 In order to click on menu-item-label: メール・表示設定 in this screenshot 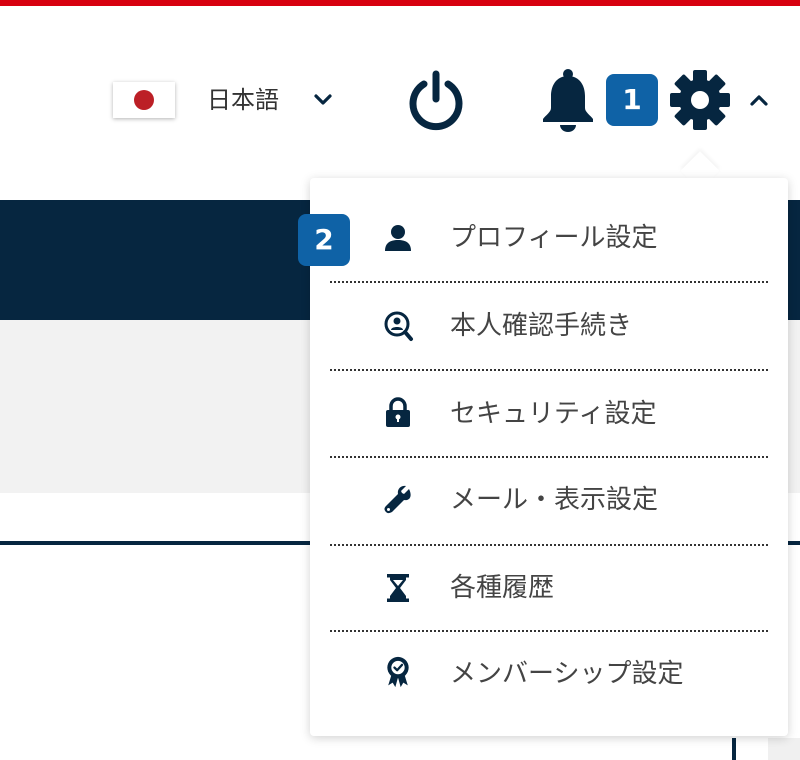, I will do `click(554, 500)`.